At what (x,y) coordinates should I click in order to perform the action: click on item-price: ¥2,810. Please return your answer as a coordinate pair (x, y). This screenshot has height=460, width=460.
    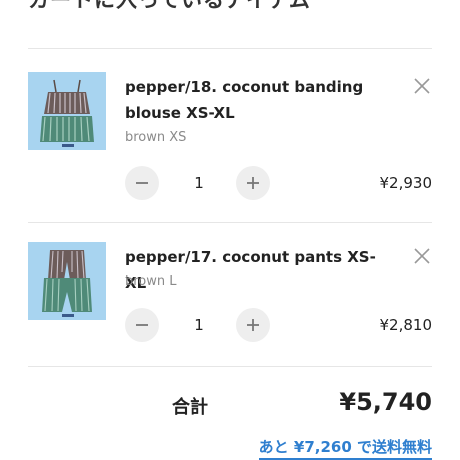
    Looking at the image, I should click on (406, 325).